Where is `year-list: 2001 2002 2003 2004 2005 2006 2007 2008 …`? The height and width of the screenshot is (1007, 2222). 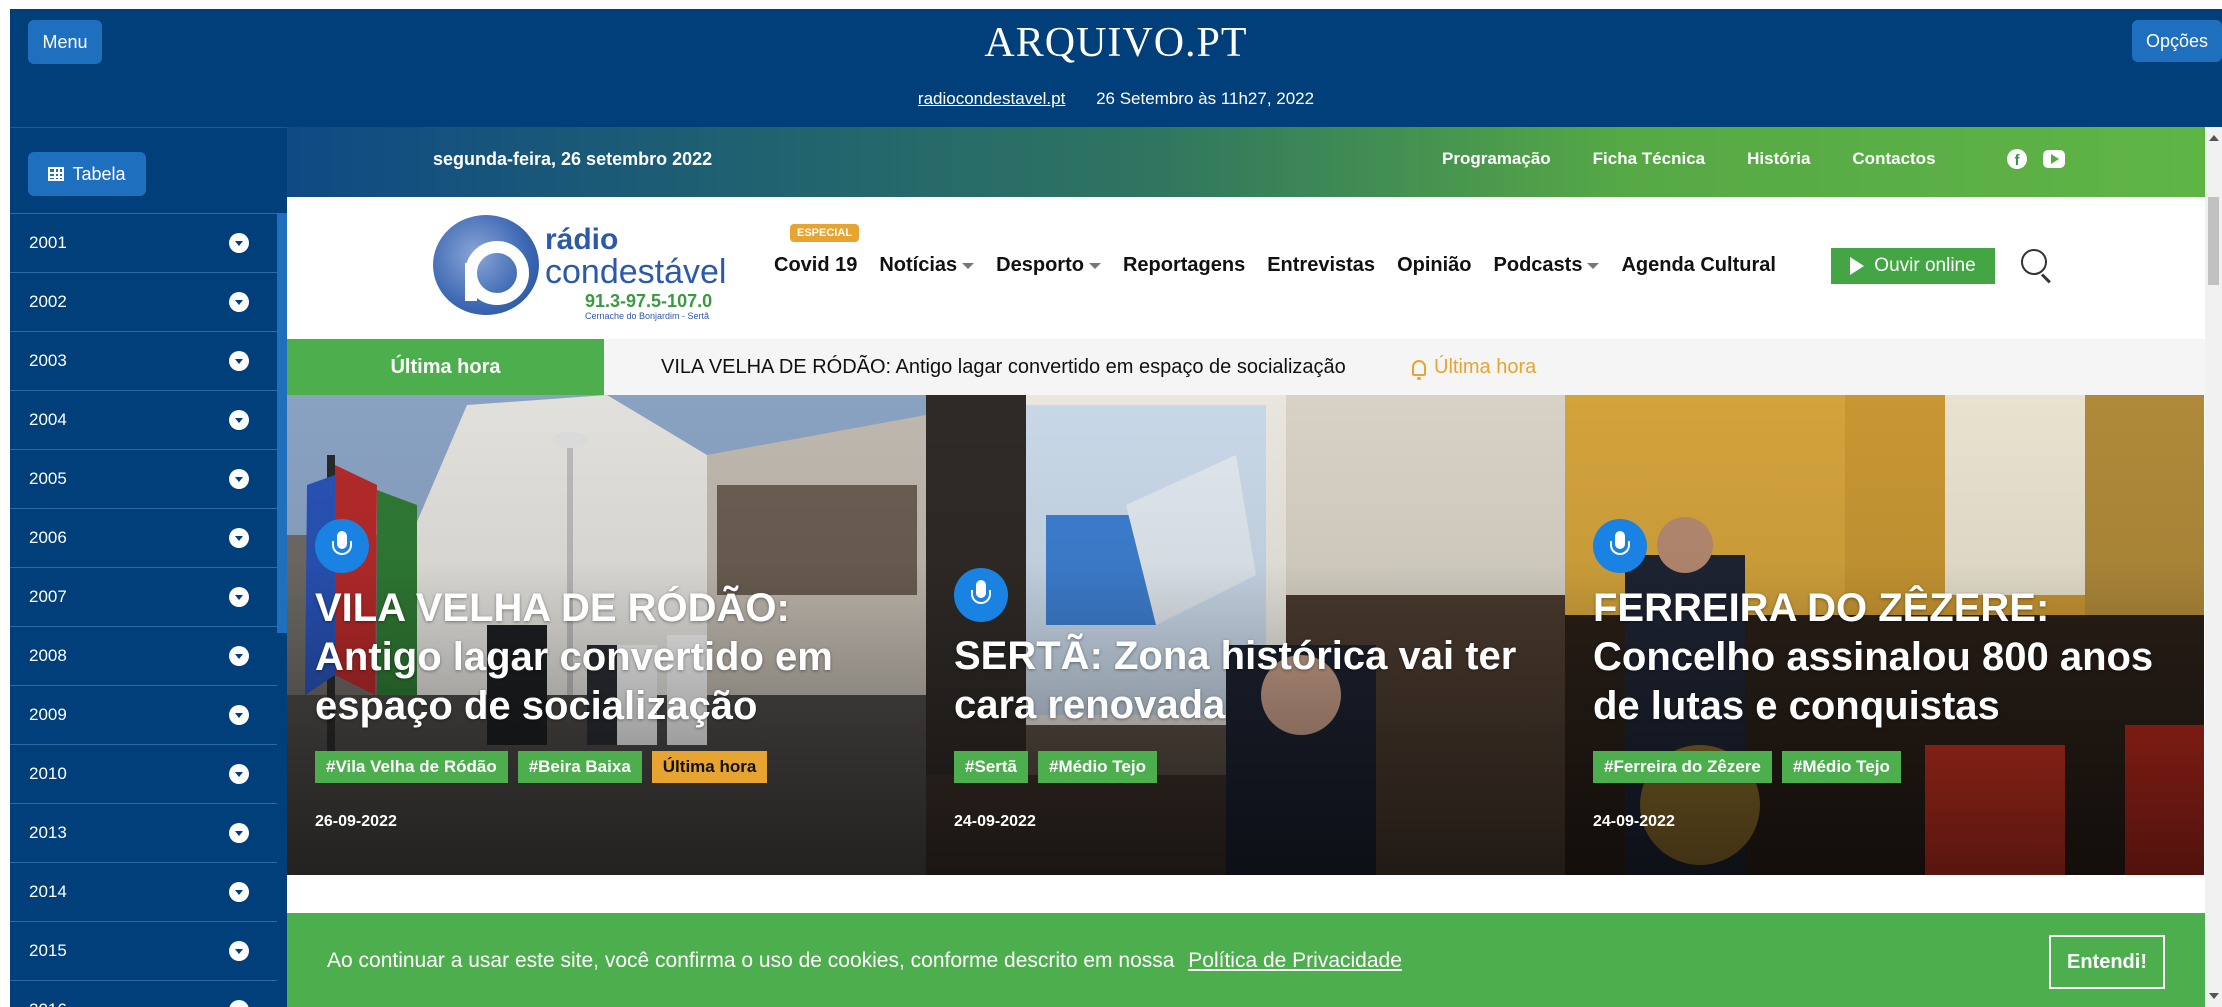 year-list: 2001 2002 2003 2004 2005 2006 2007 2008 … is located at coordinates (143, 610).